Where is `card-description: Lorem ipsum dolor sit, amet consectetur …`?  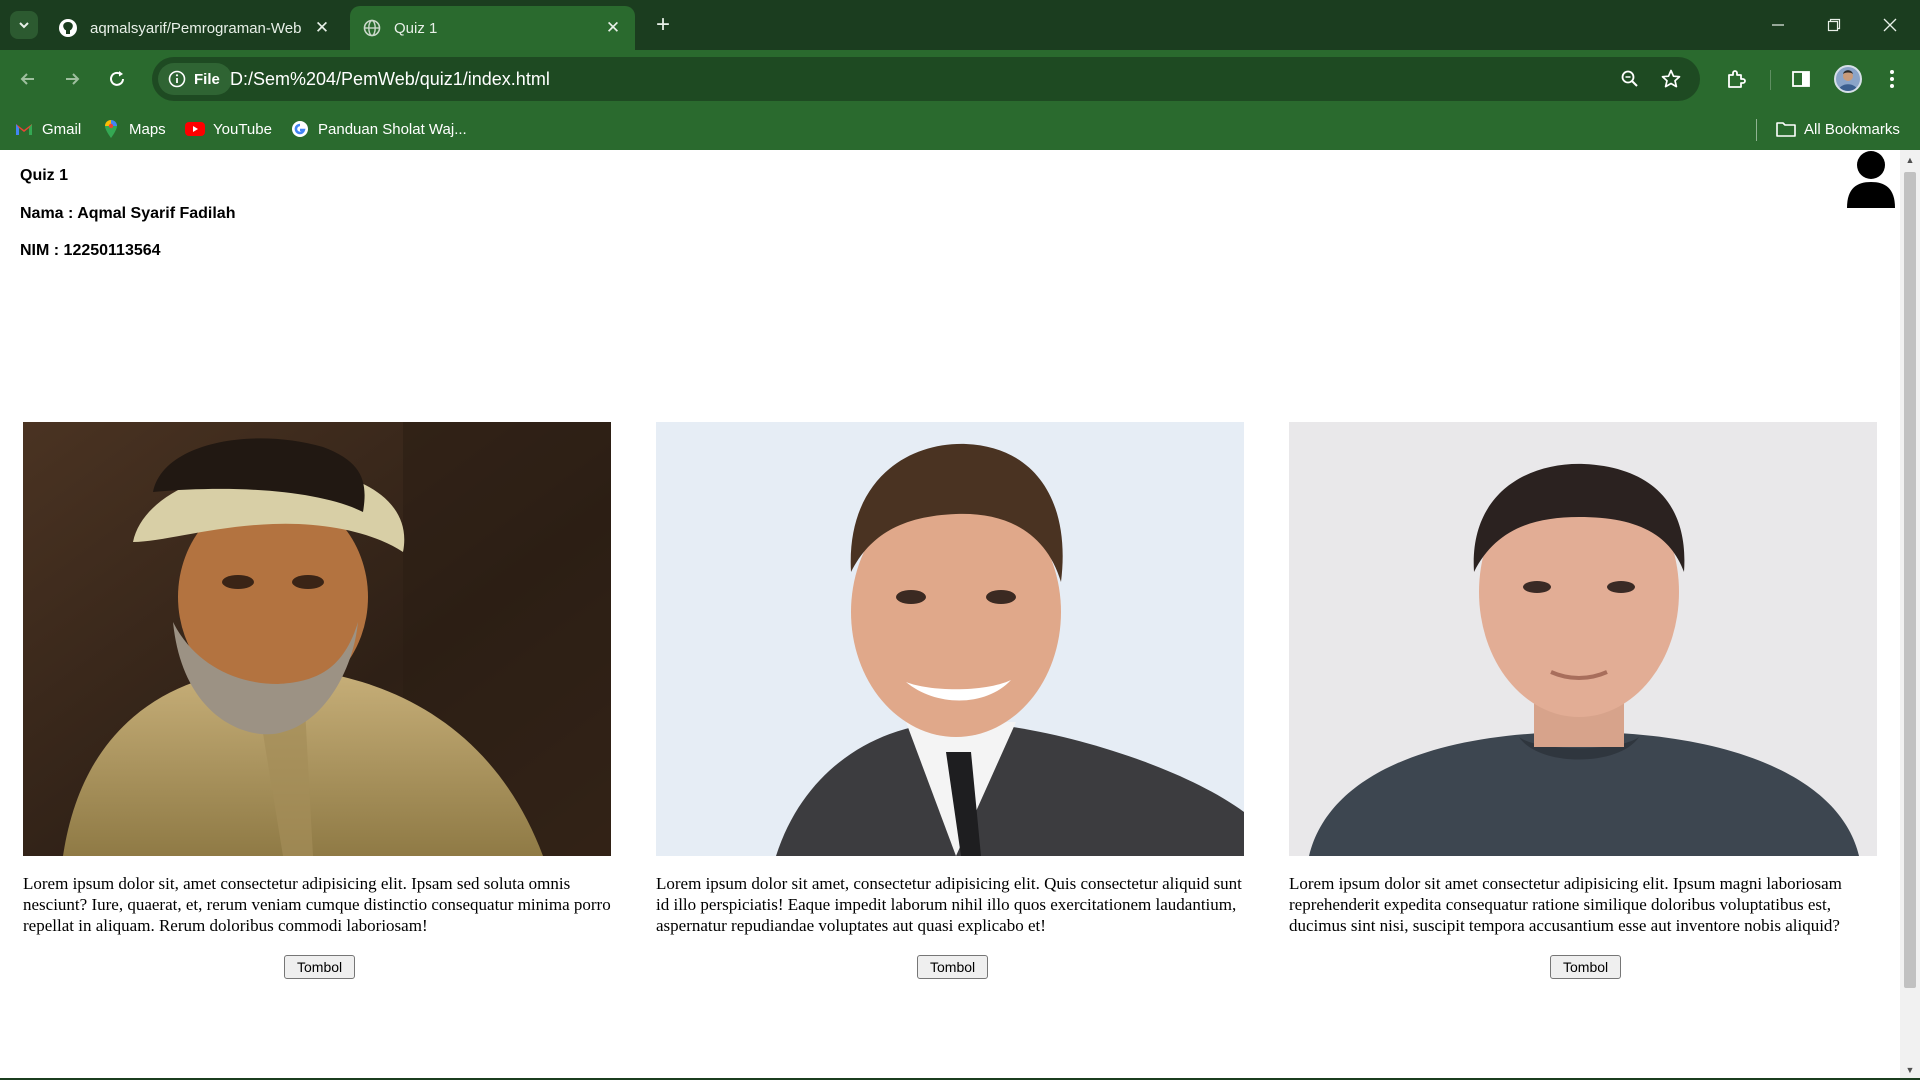 card-description: Lorem ipsum dolor sit, amet consectetur … is located at coordinates (317, 904).